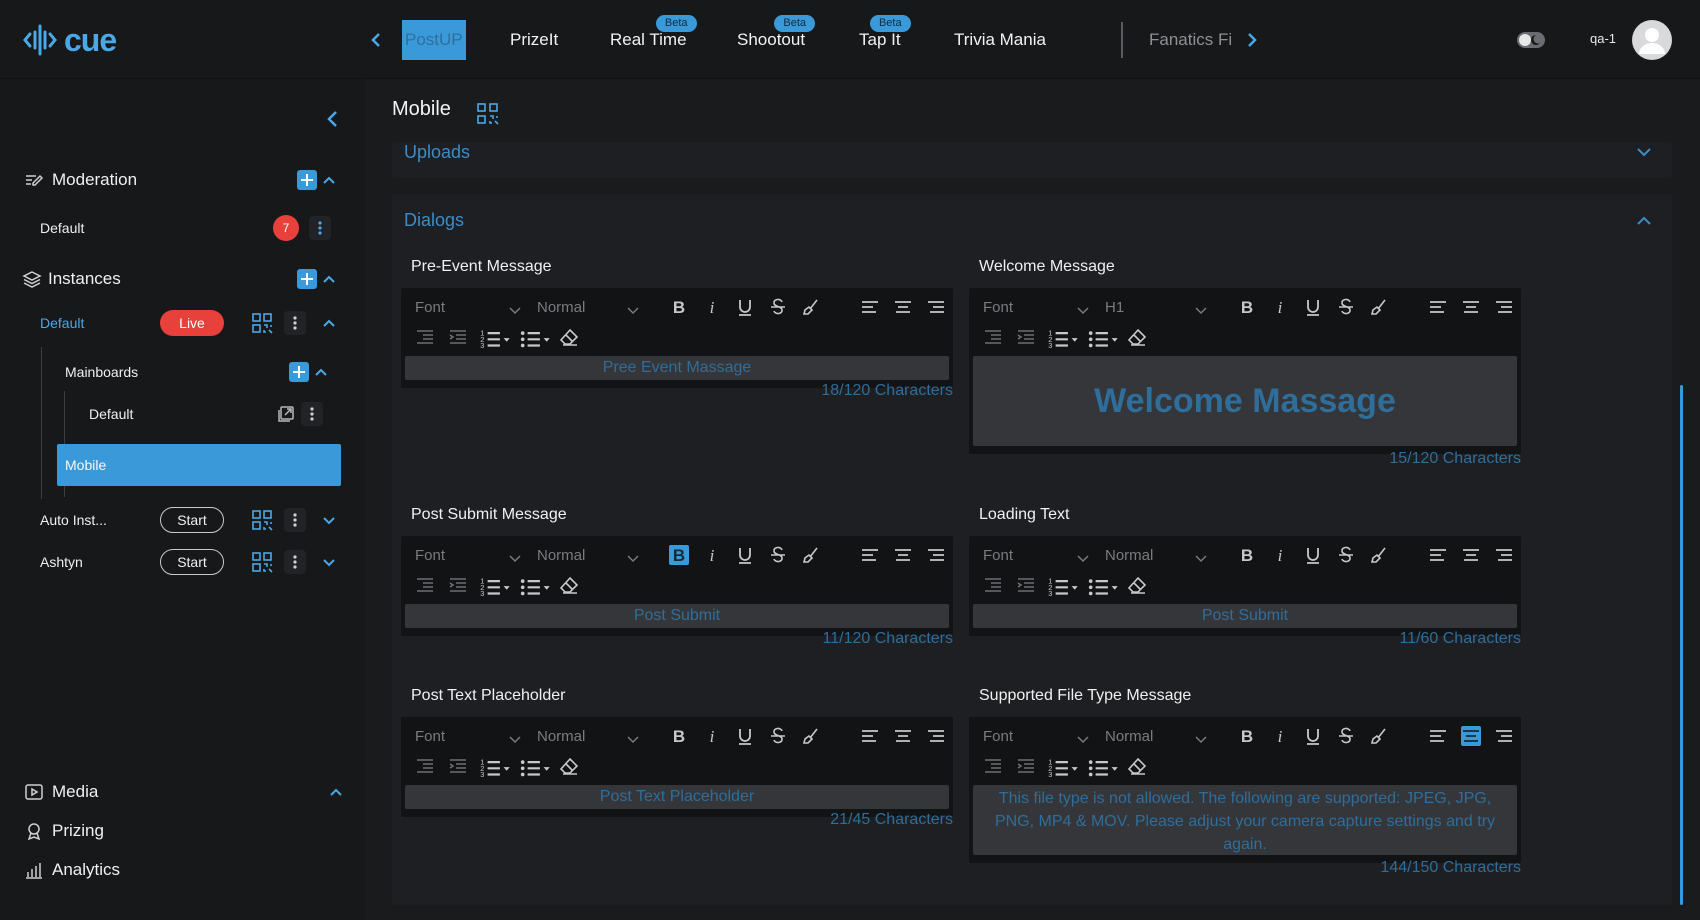 The image size is (1700, 920). I want to click on scrollbar, so click(1681, 645).